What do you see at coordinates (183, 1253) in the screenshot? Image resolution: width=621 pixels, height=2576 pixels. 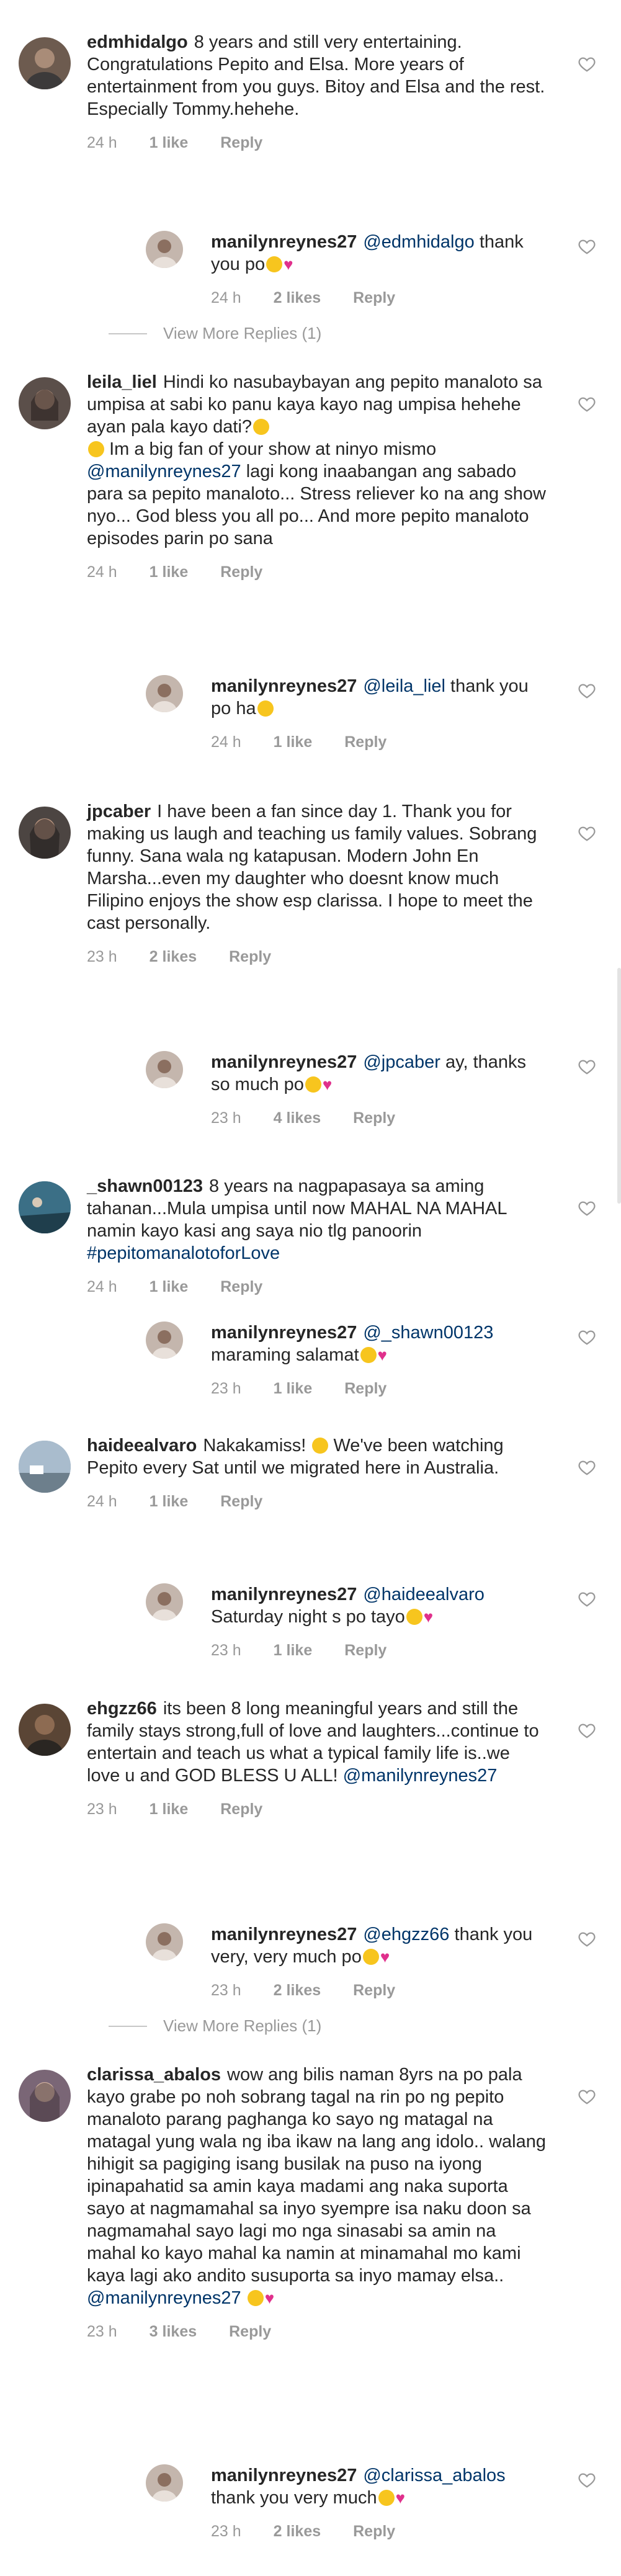 I see `hashtag-link: #pepitomanalotoforLove` at bounding box center [183, 1253].